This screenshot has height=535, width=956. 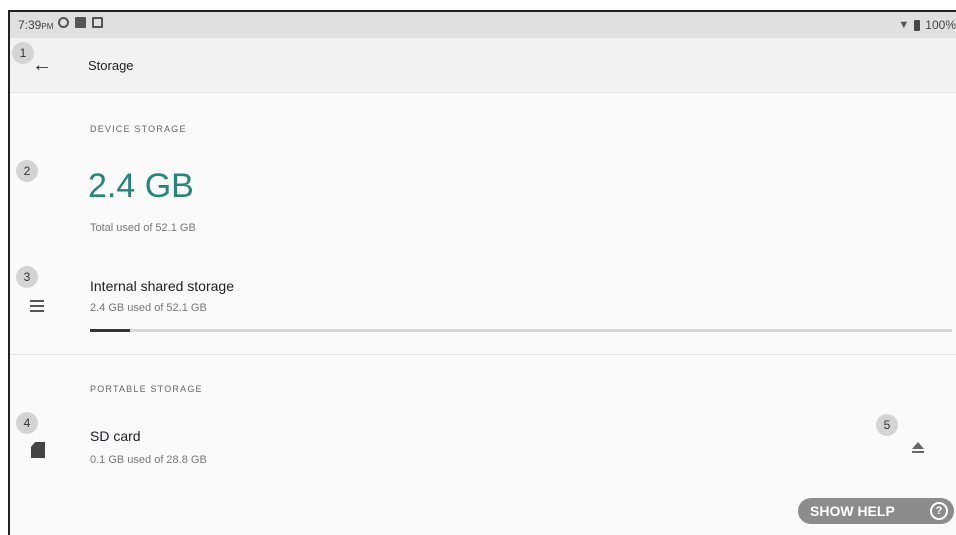 What do you see at coordinates (148, 308) in the screenshot?
I see `internal-storage-subtitle: 2.4 GB used of 52.1 GB` at bounding box center [148, 308].